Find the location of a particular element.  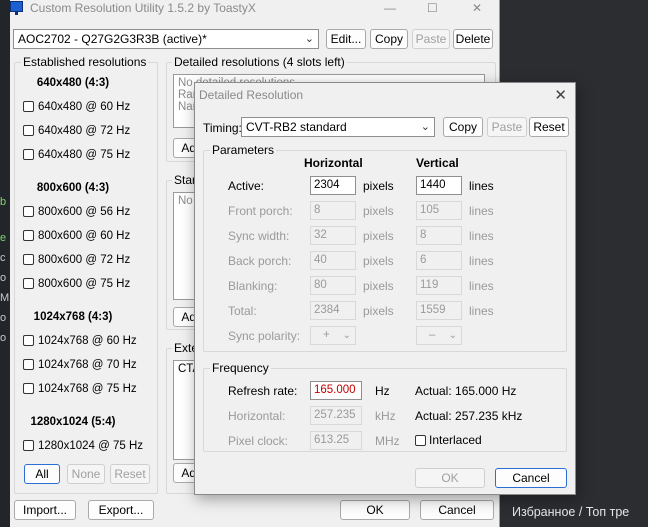

minimize-icon: — is located at coordinates (390, 8).